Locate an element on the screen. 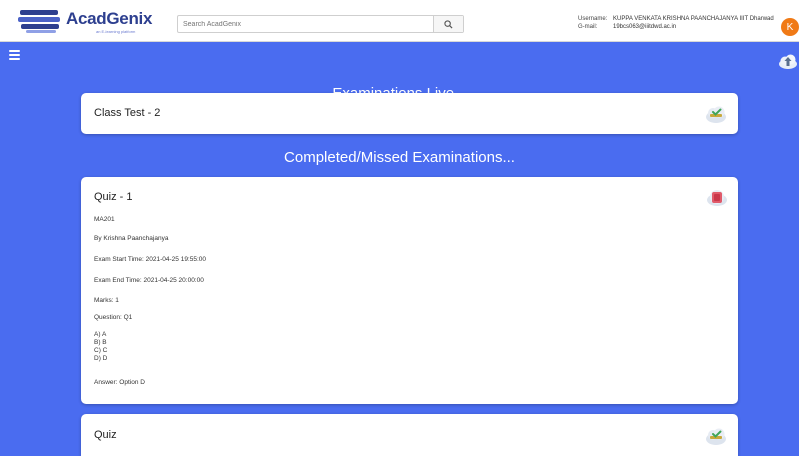  upload-cloud-icon is located at coordinates (788, 61).